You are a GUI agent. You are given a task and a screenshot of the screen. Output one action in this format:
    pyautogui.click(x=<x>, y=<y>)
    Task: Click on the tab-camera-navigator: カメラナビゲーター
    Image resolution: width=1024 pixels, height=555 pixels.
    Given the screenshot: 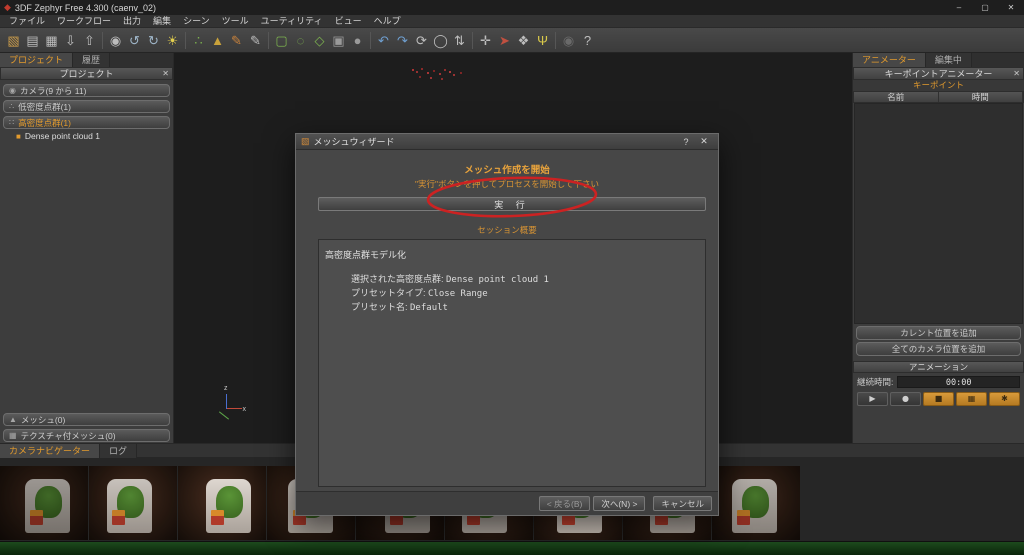 What is the action you would take?
    pyautogui.click(x=50, y=451)
    